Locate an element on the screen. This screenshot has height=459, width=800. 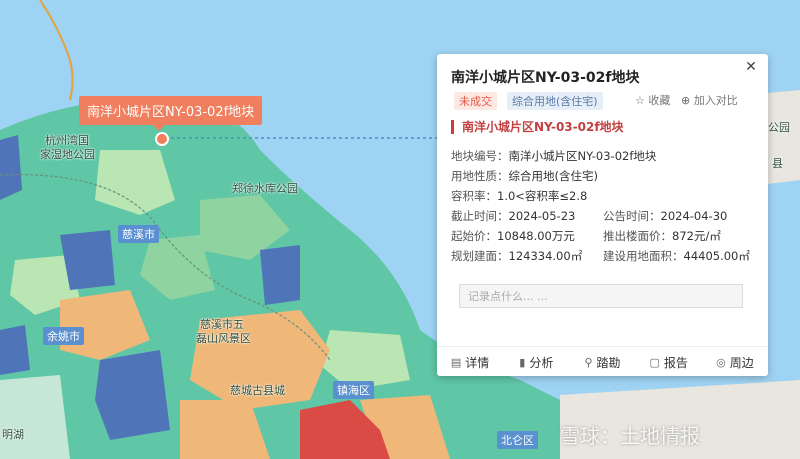
field-value: 1.0<容积率≤2.8 is located at coordinates (542, 196).